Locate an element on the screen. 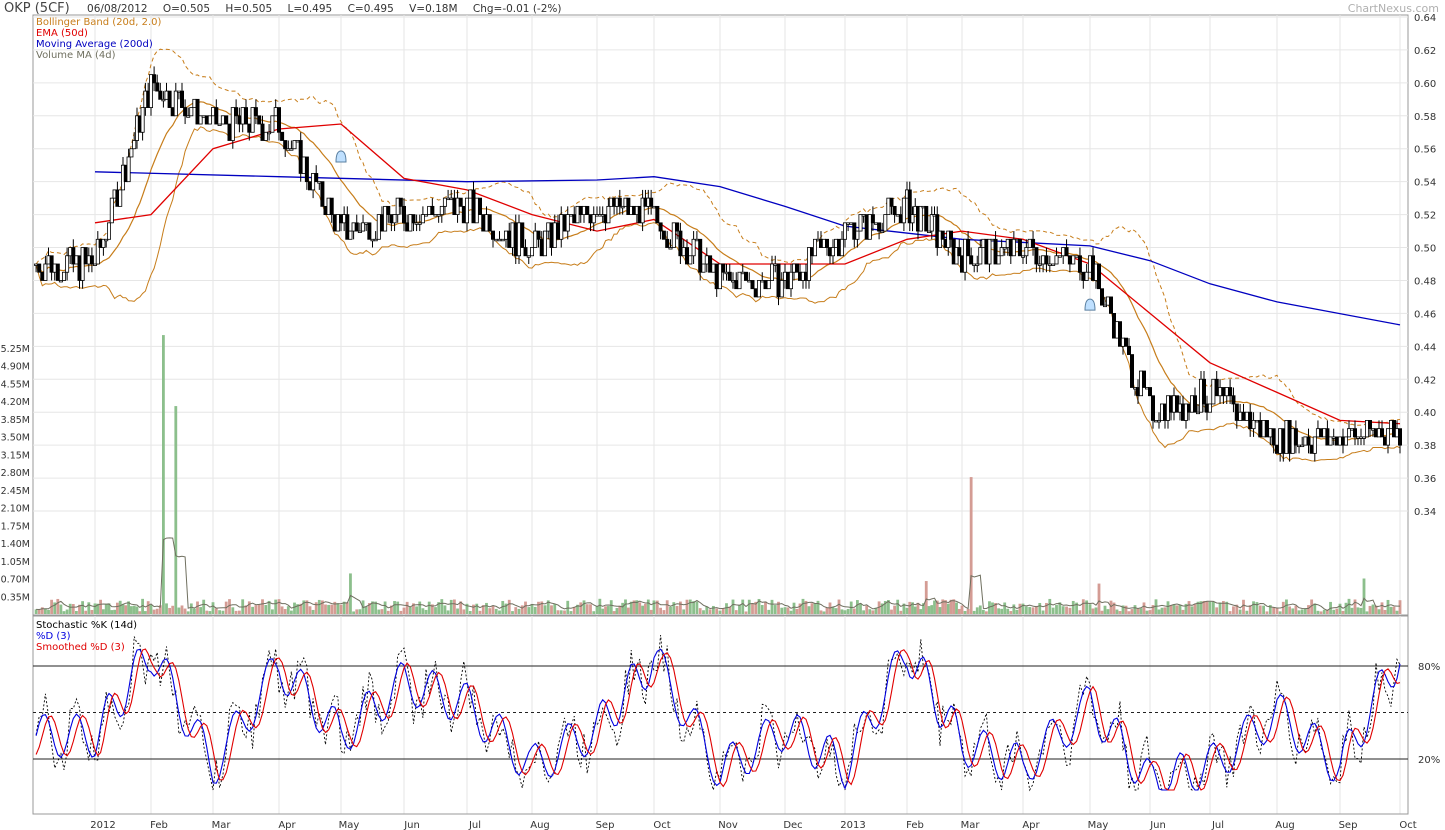 This screenshot has width=1445, height=830. x-tick-label: Mar is located at coordinates (222, 825).